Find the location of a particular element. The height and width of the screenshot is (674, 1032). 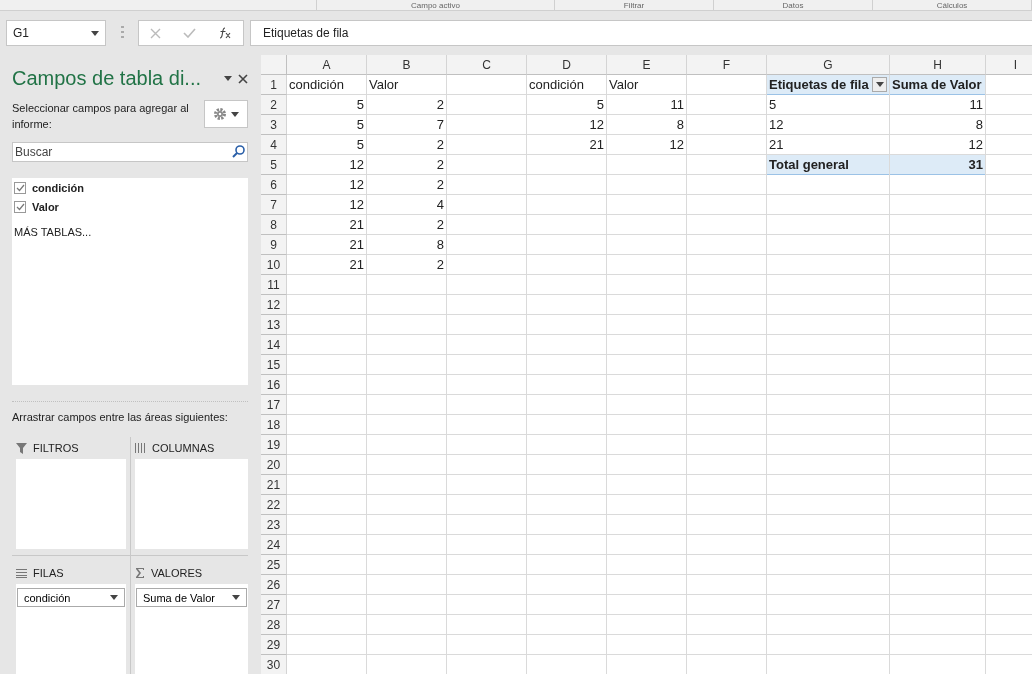

search-icon is located at coordinates (238, 151).